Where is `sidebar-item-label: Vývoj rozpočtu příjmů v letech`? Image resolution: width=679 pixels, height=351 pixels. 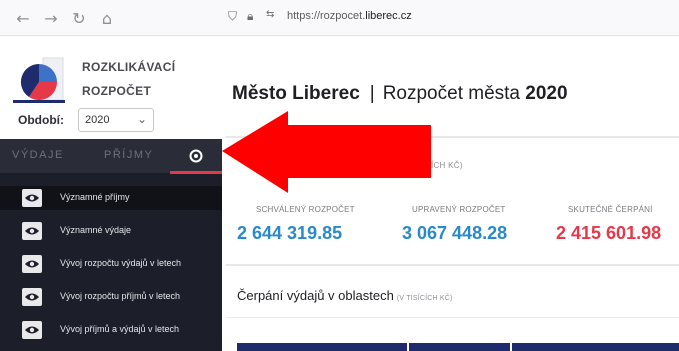 sidebar-item-label: Vývoj rozpočtu příjmů v letech is located at coordinates (120, 296).